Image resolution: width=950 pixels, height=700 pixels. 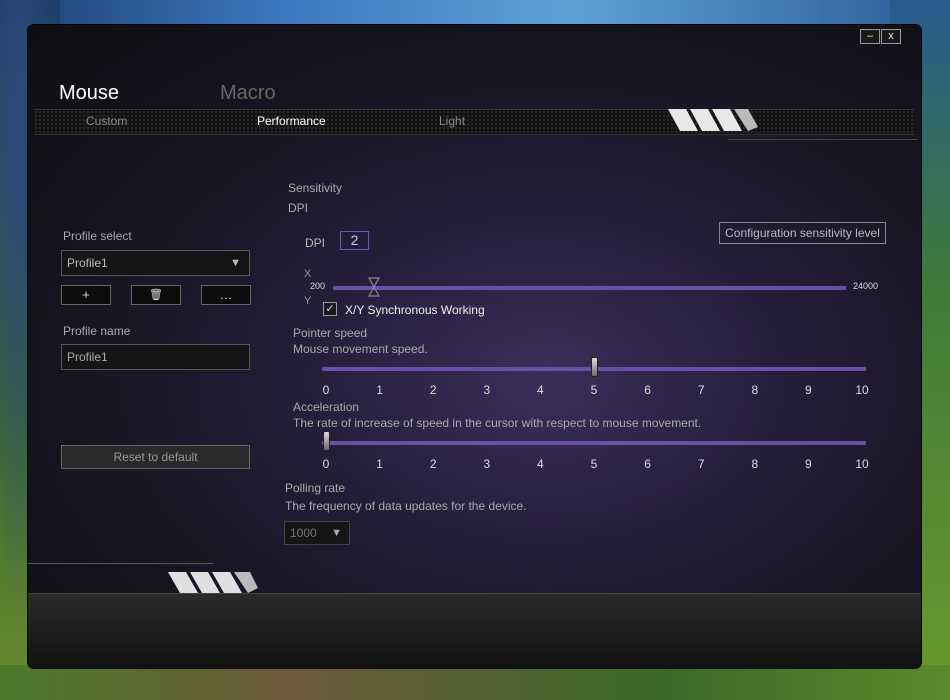 What do you see at coordinates (452, 121) in the screenshot?
I see `tab-light: Light` at bounding box center [452, 121].